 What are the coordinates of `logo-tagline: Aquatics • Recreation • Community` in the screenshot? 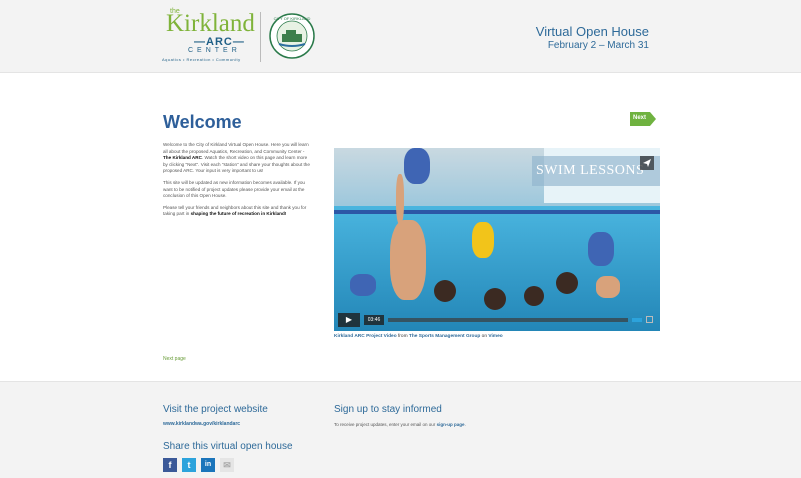 It's located at (201, 59).